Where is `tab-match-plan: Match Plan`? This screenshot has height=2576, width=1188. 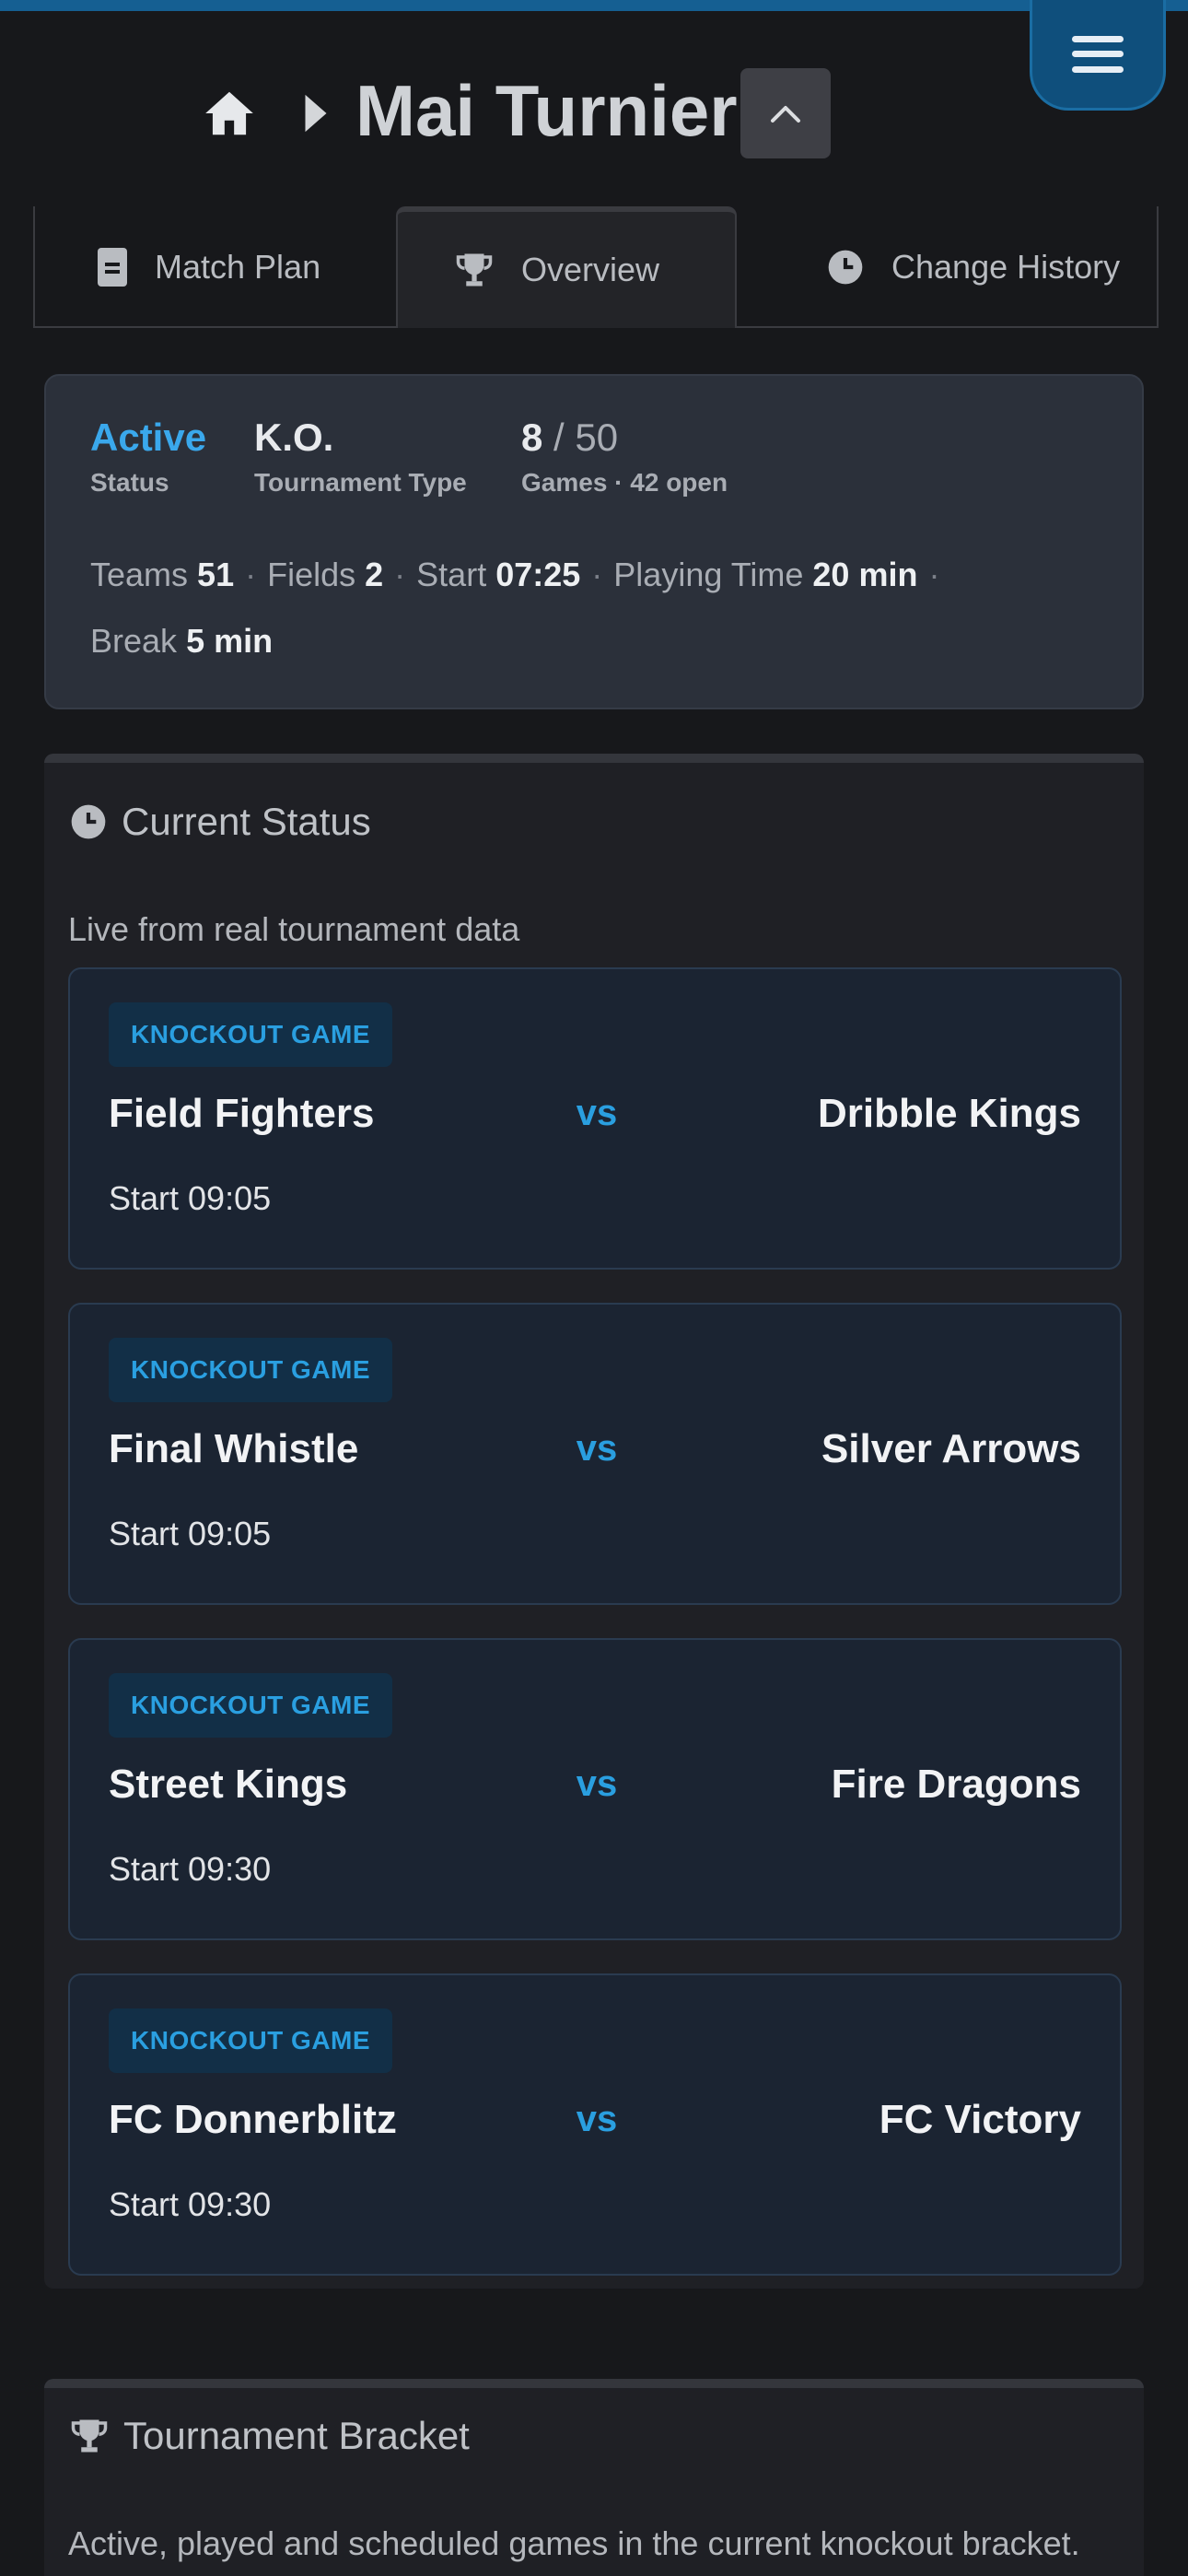 tab-match-plan: Match Plan is located at coordinates (214, 267).